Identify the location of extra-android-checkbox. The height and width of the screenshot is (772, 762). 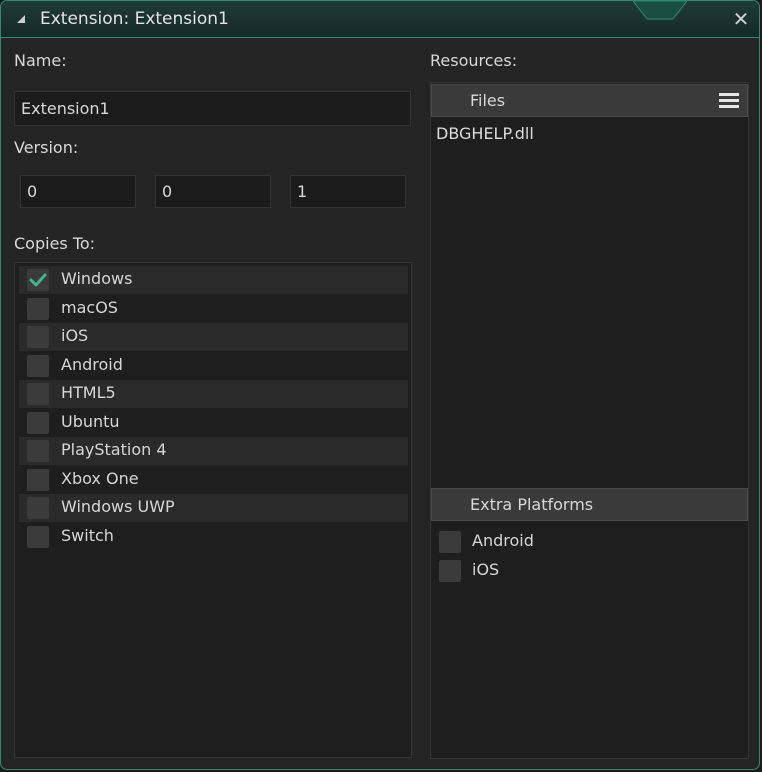
(450, 542).